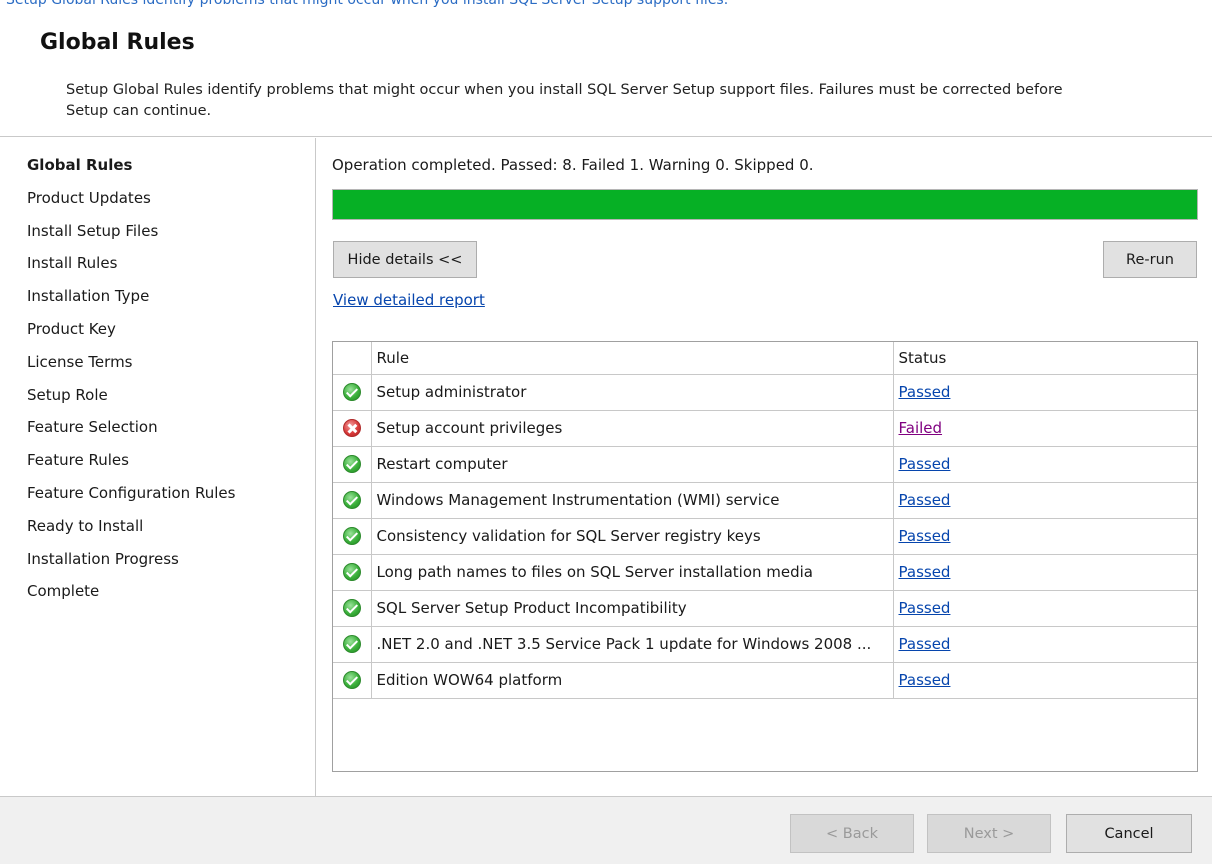  I want to click on hide-details-button: Hide details <<, so click(405, 259).